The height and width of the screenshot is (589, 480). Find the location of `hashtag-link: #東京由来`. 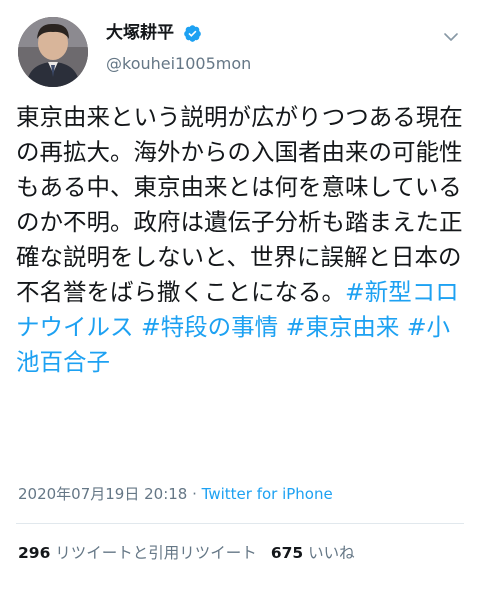

hashtag-link: #東京由来 is located at coordinates (343, 327).